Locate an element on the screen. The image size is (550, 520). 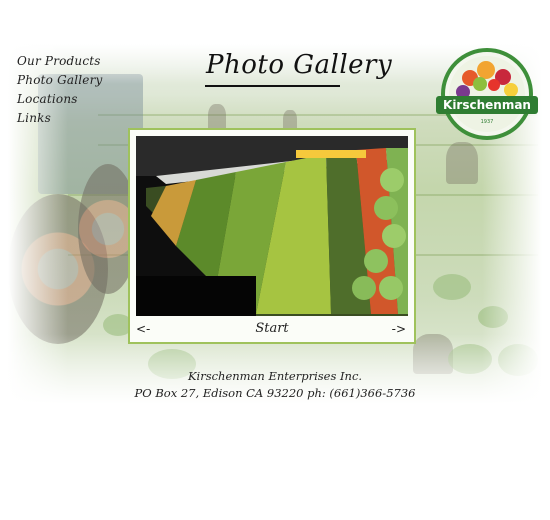
field-worker is located at coordinates (462, 163).